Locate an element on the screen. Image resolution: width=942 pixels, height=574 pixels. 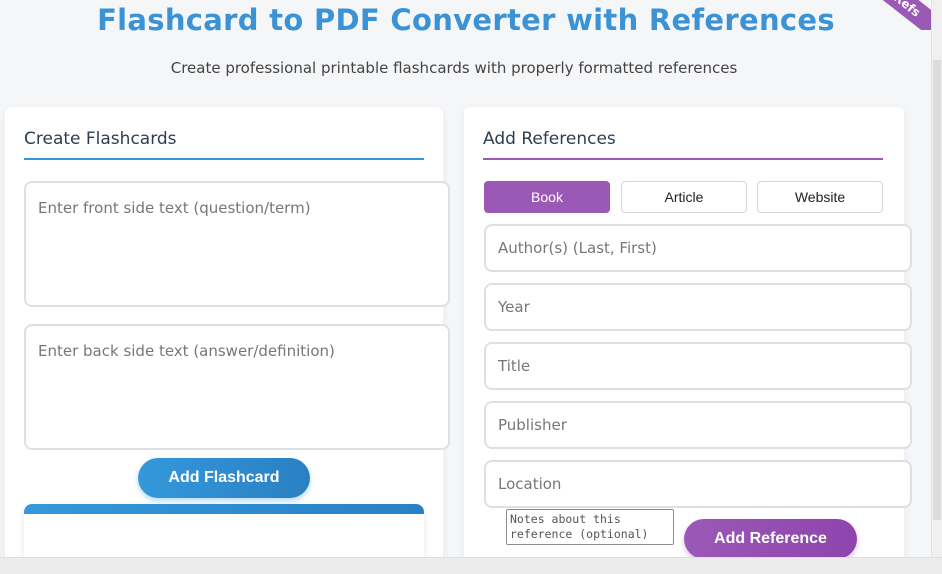
publisher-field: Publisher is located at coordinates (698, 425).